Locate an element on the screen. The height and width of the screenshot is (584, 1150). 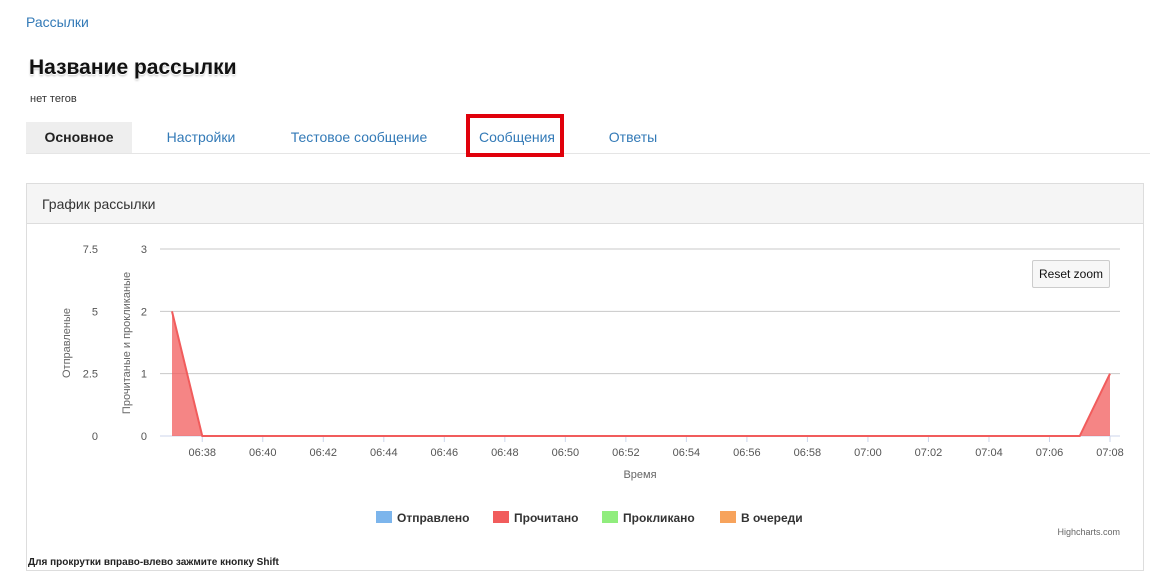
x-tick-label: 07:04 is located at coordinates (989, 453).